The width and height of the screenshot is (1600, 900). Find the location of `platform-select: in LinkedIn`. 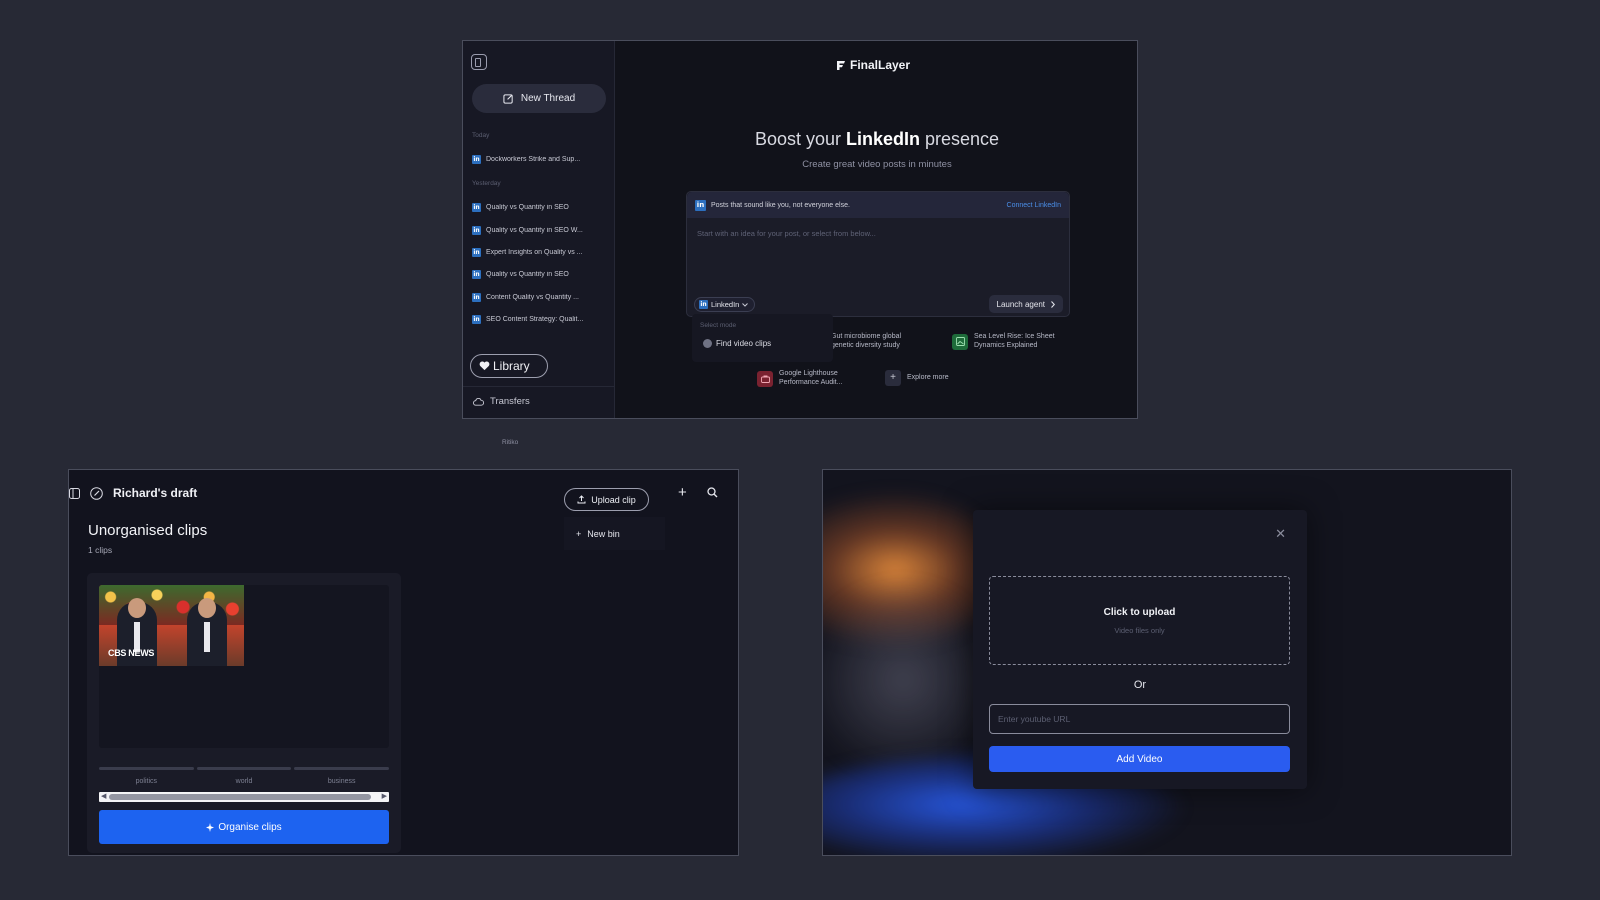

platform-select: in LinkedIn is located at coordinates (725, 304).